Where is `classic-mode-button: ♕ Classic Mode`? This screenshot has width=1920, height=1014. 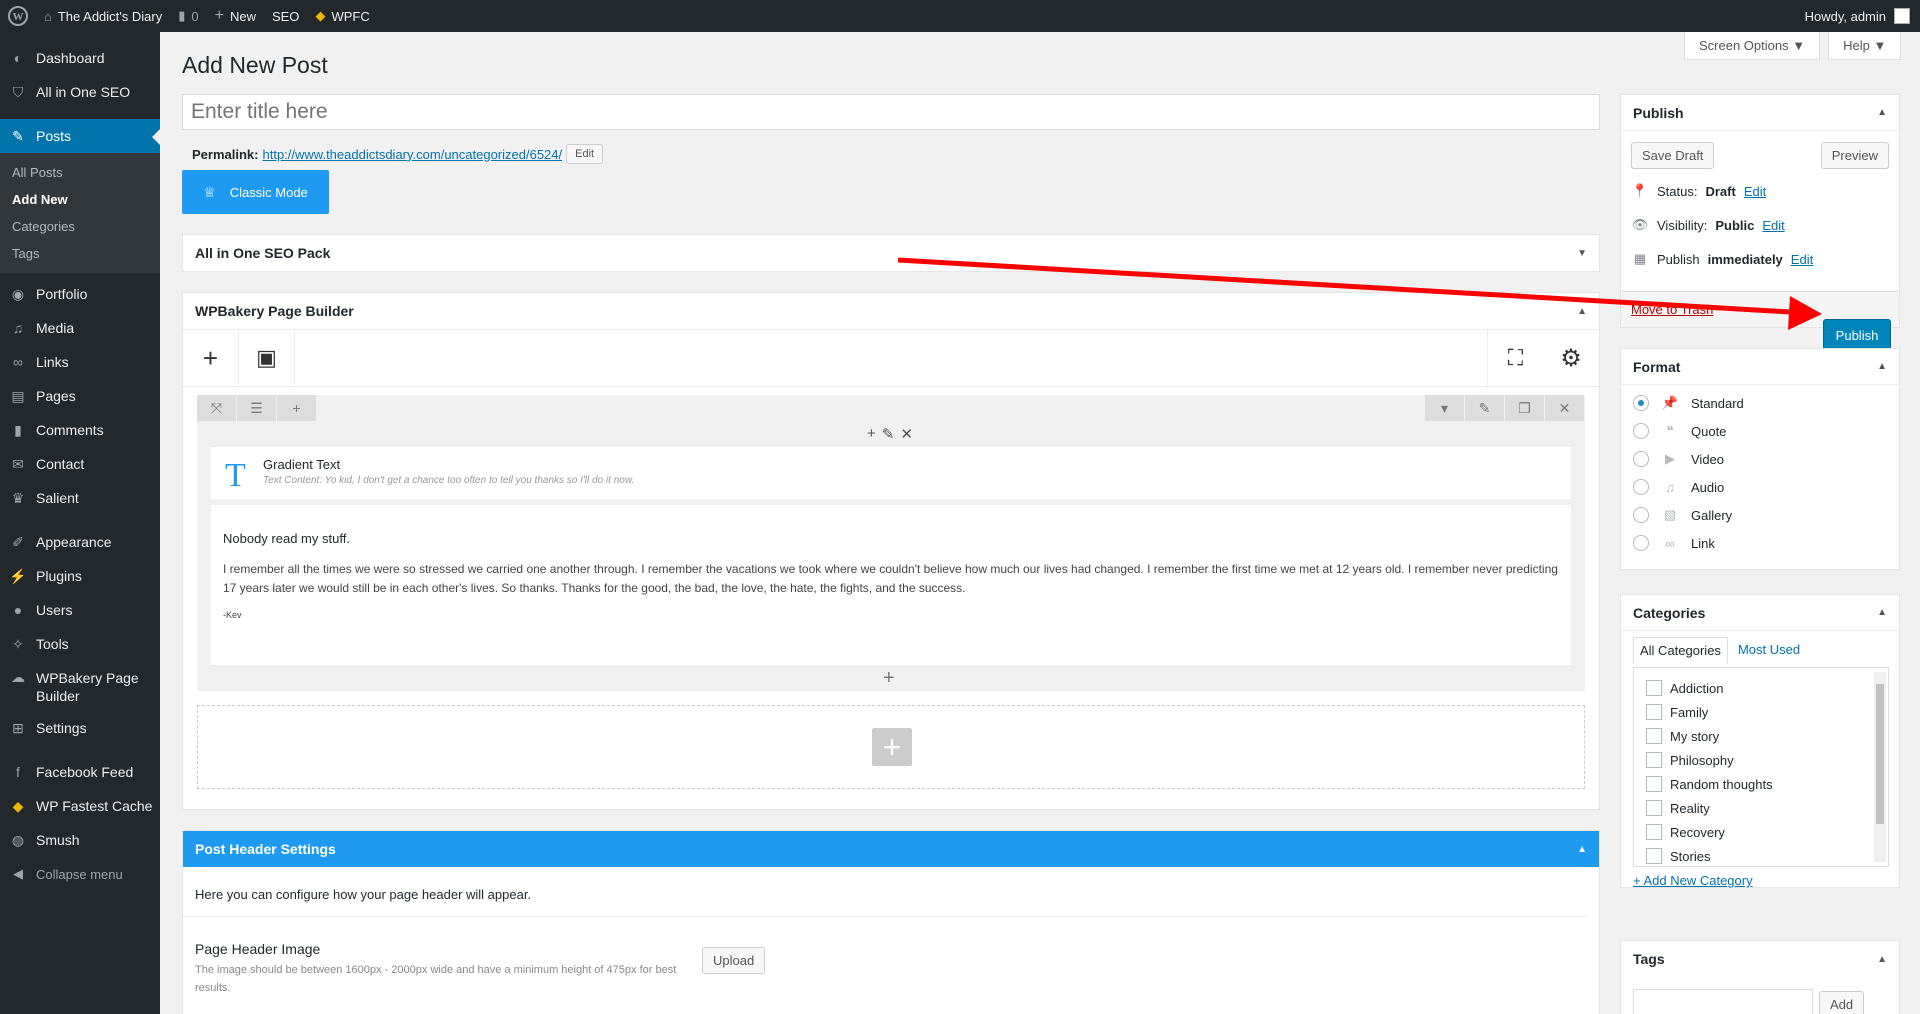
classic-mode-button: ♕ Classic Mode is located at coordinates (255, 192).